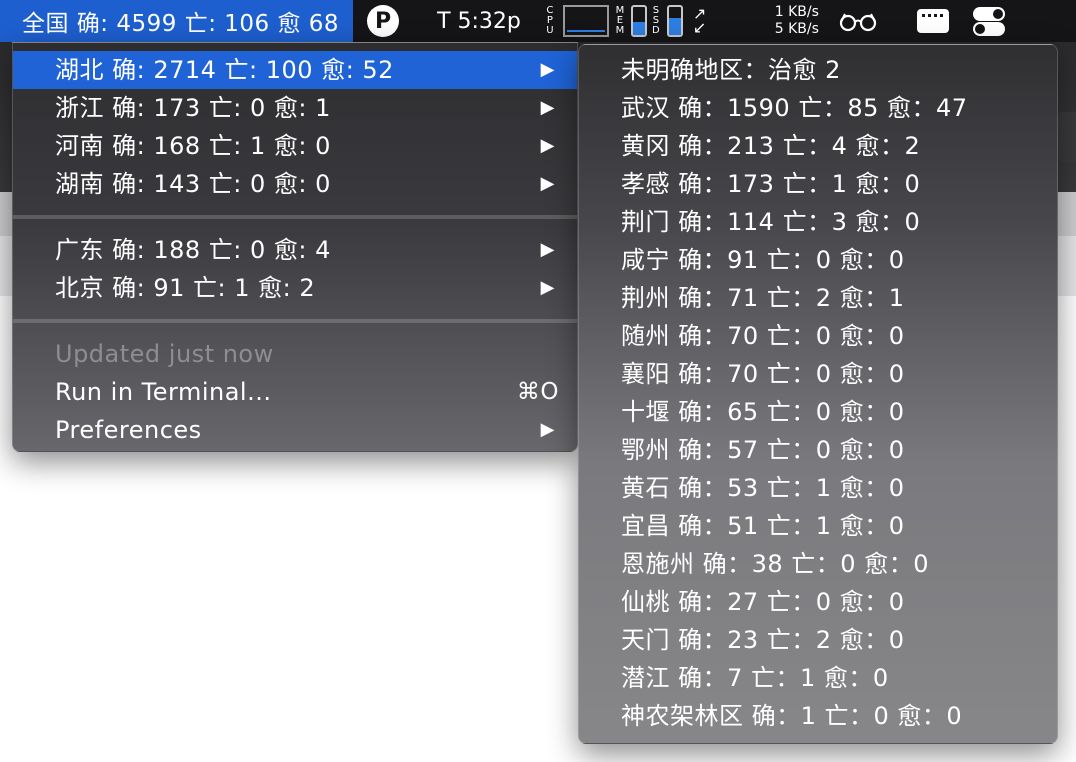 The image size is (1076, 762). I want to click on background-scroll-element, so click(1067, 137).